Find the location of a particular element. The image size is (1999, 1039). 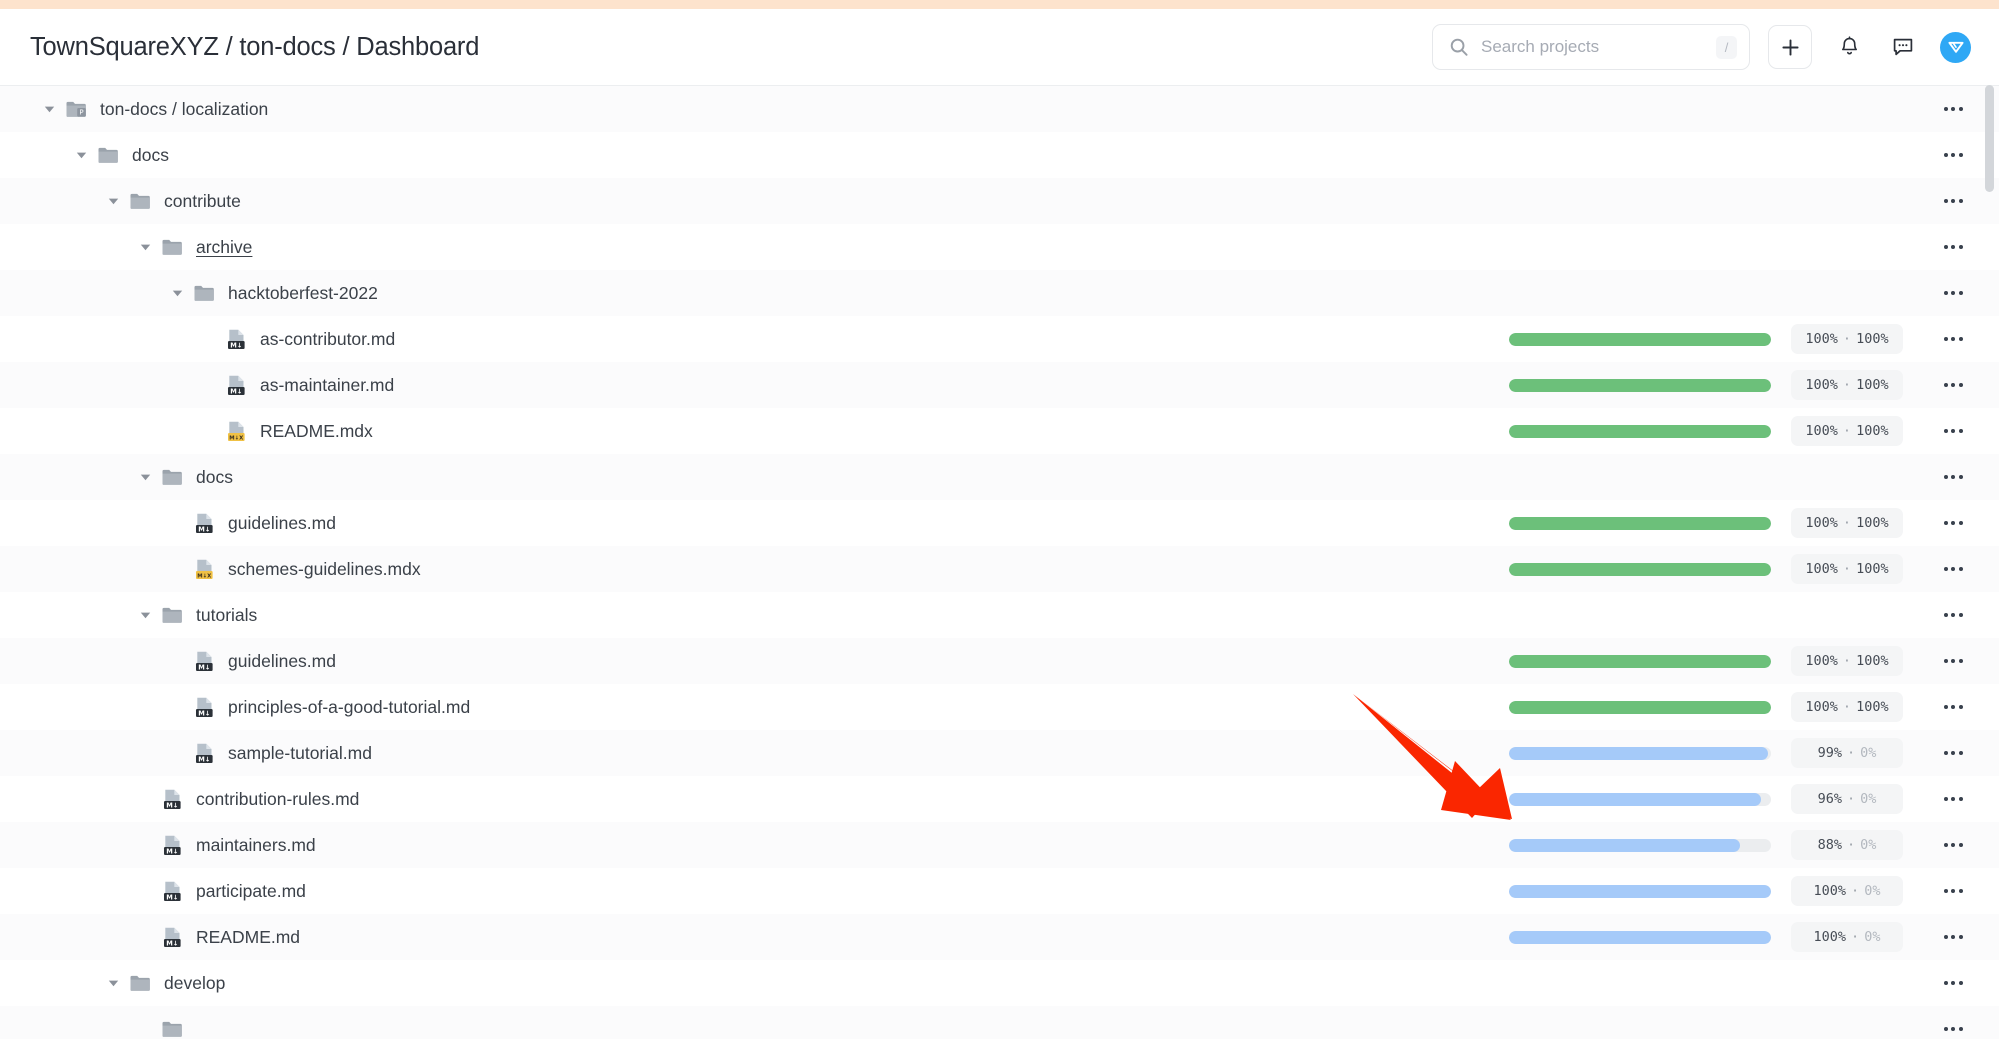

row-name: M↓X README.mdx is located at coordinates (768, 431).